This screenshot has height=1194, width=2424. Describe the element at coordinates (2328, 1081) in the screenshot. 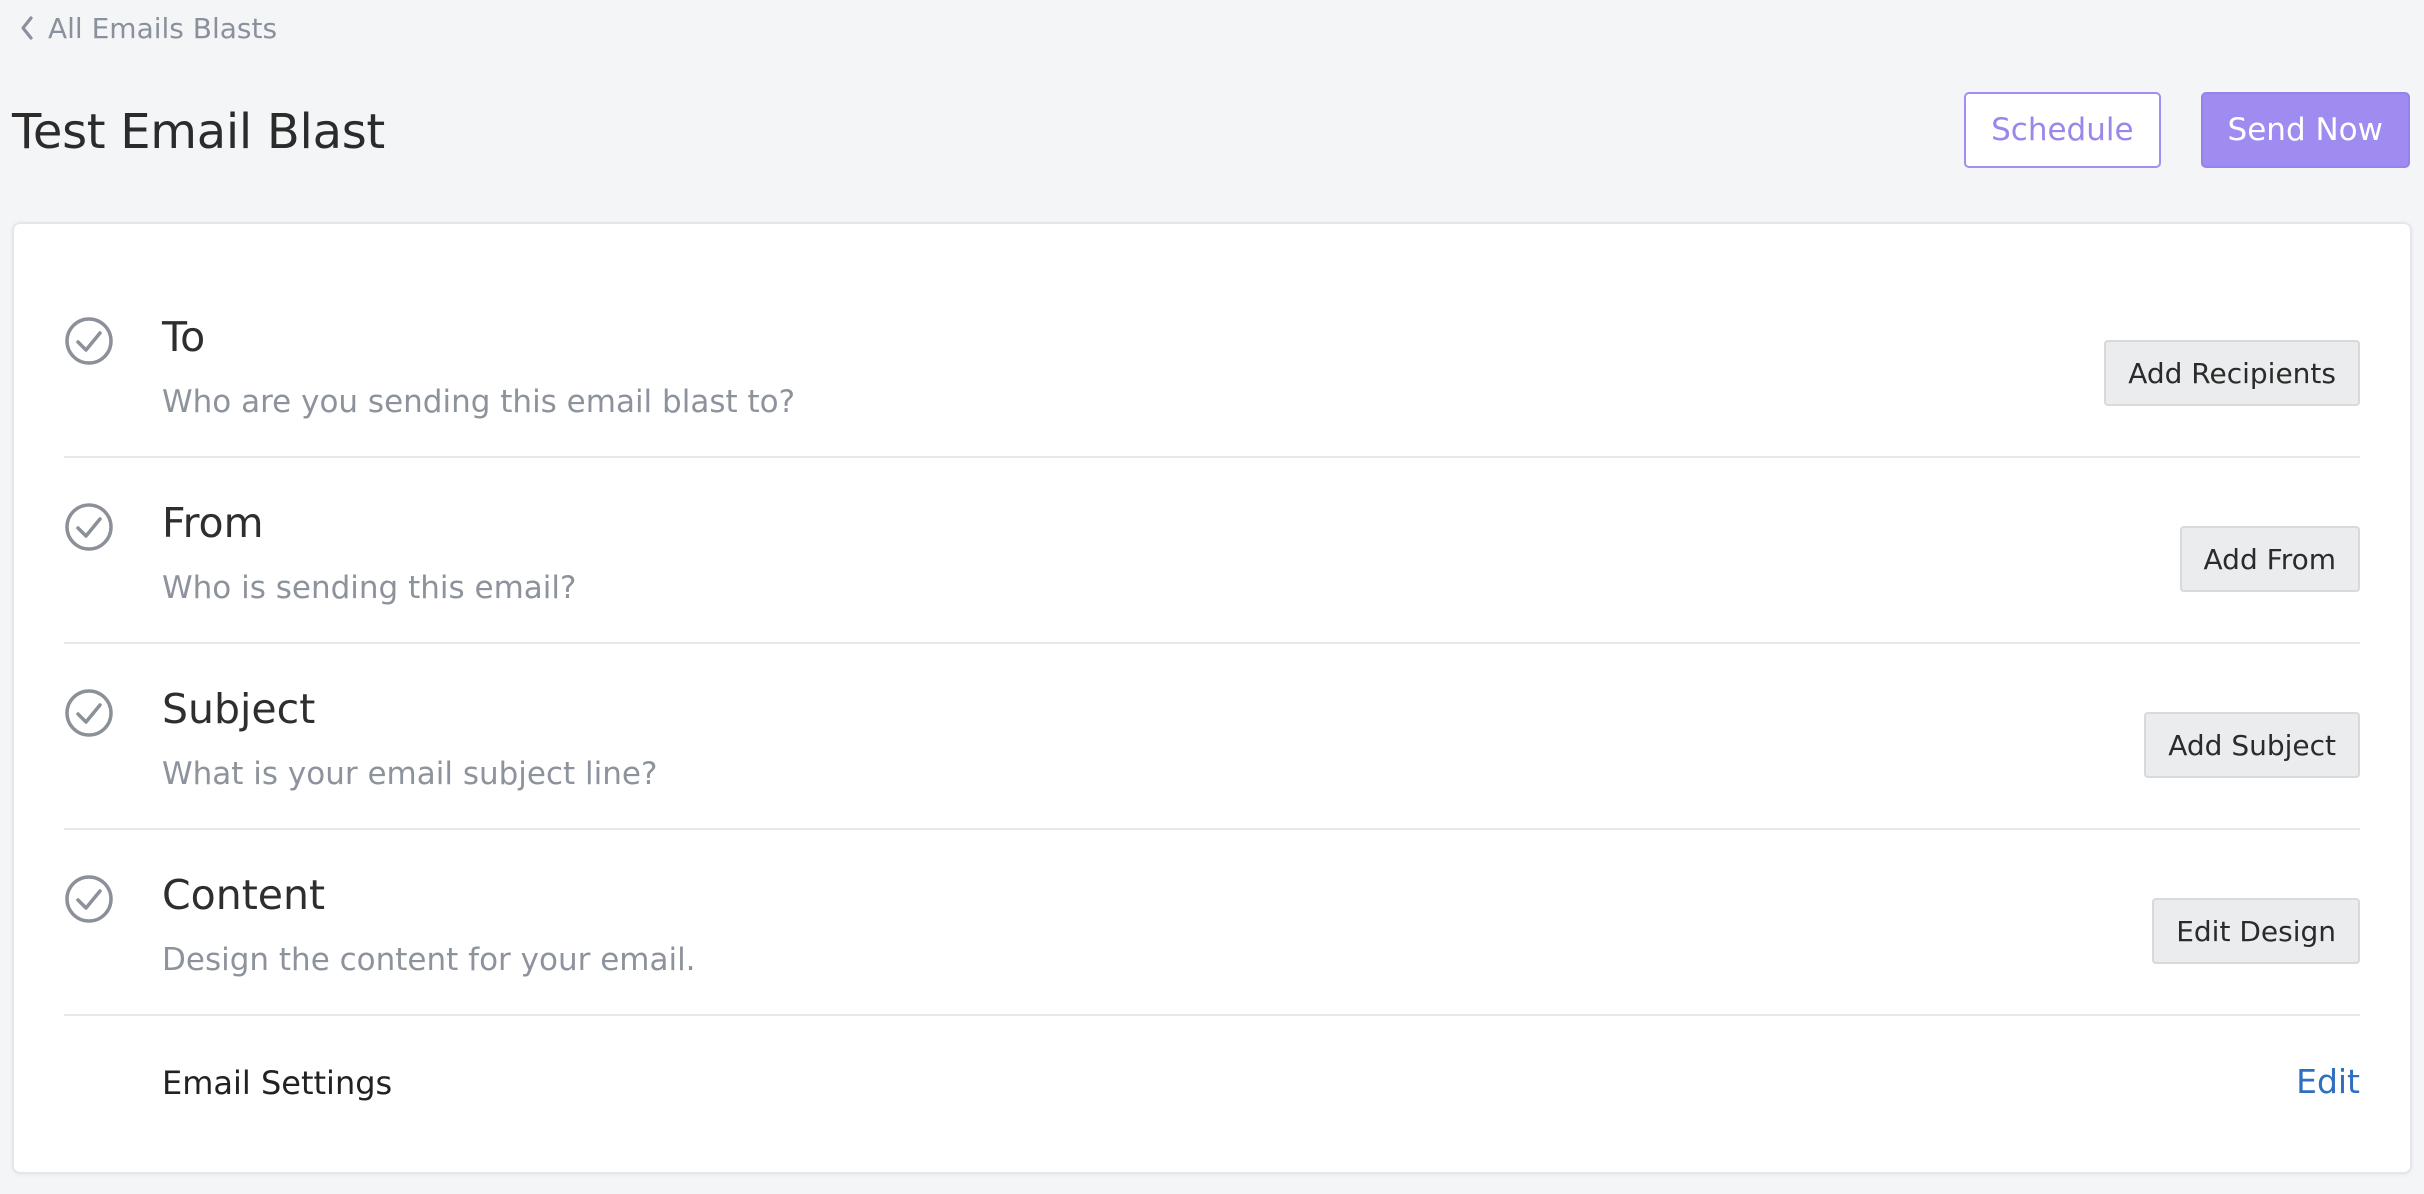

I see `email-settings-edit-link: Edit` at that location.